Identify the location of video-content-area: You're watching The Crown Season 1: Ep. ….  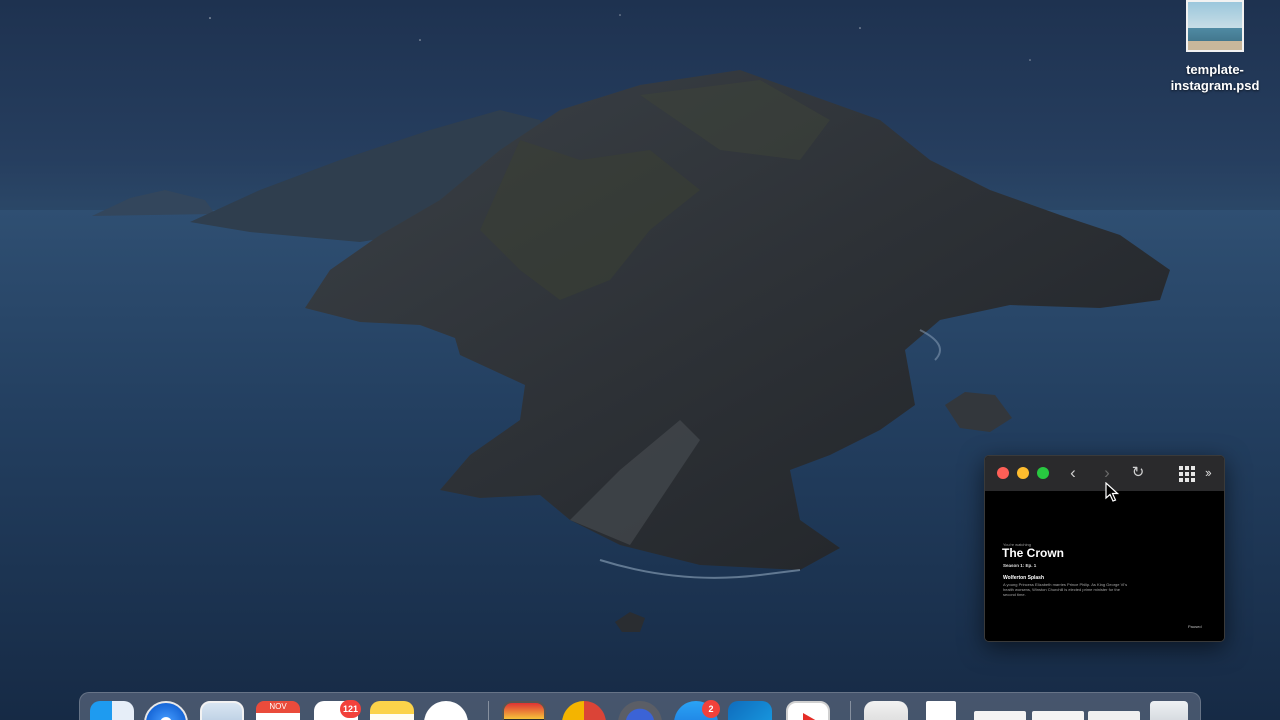
(1104, 566).